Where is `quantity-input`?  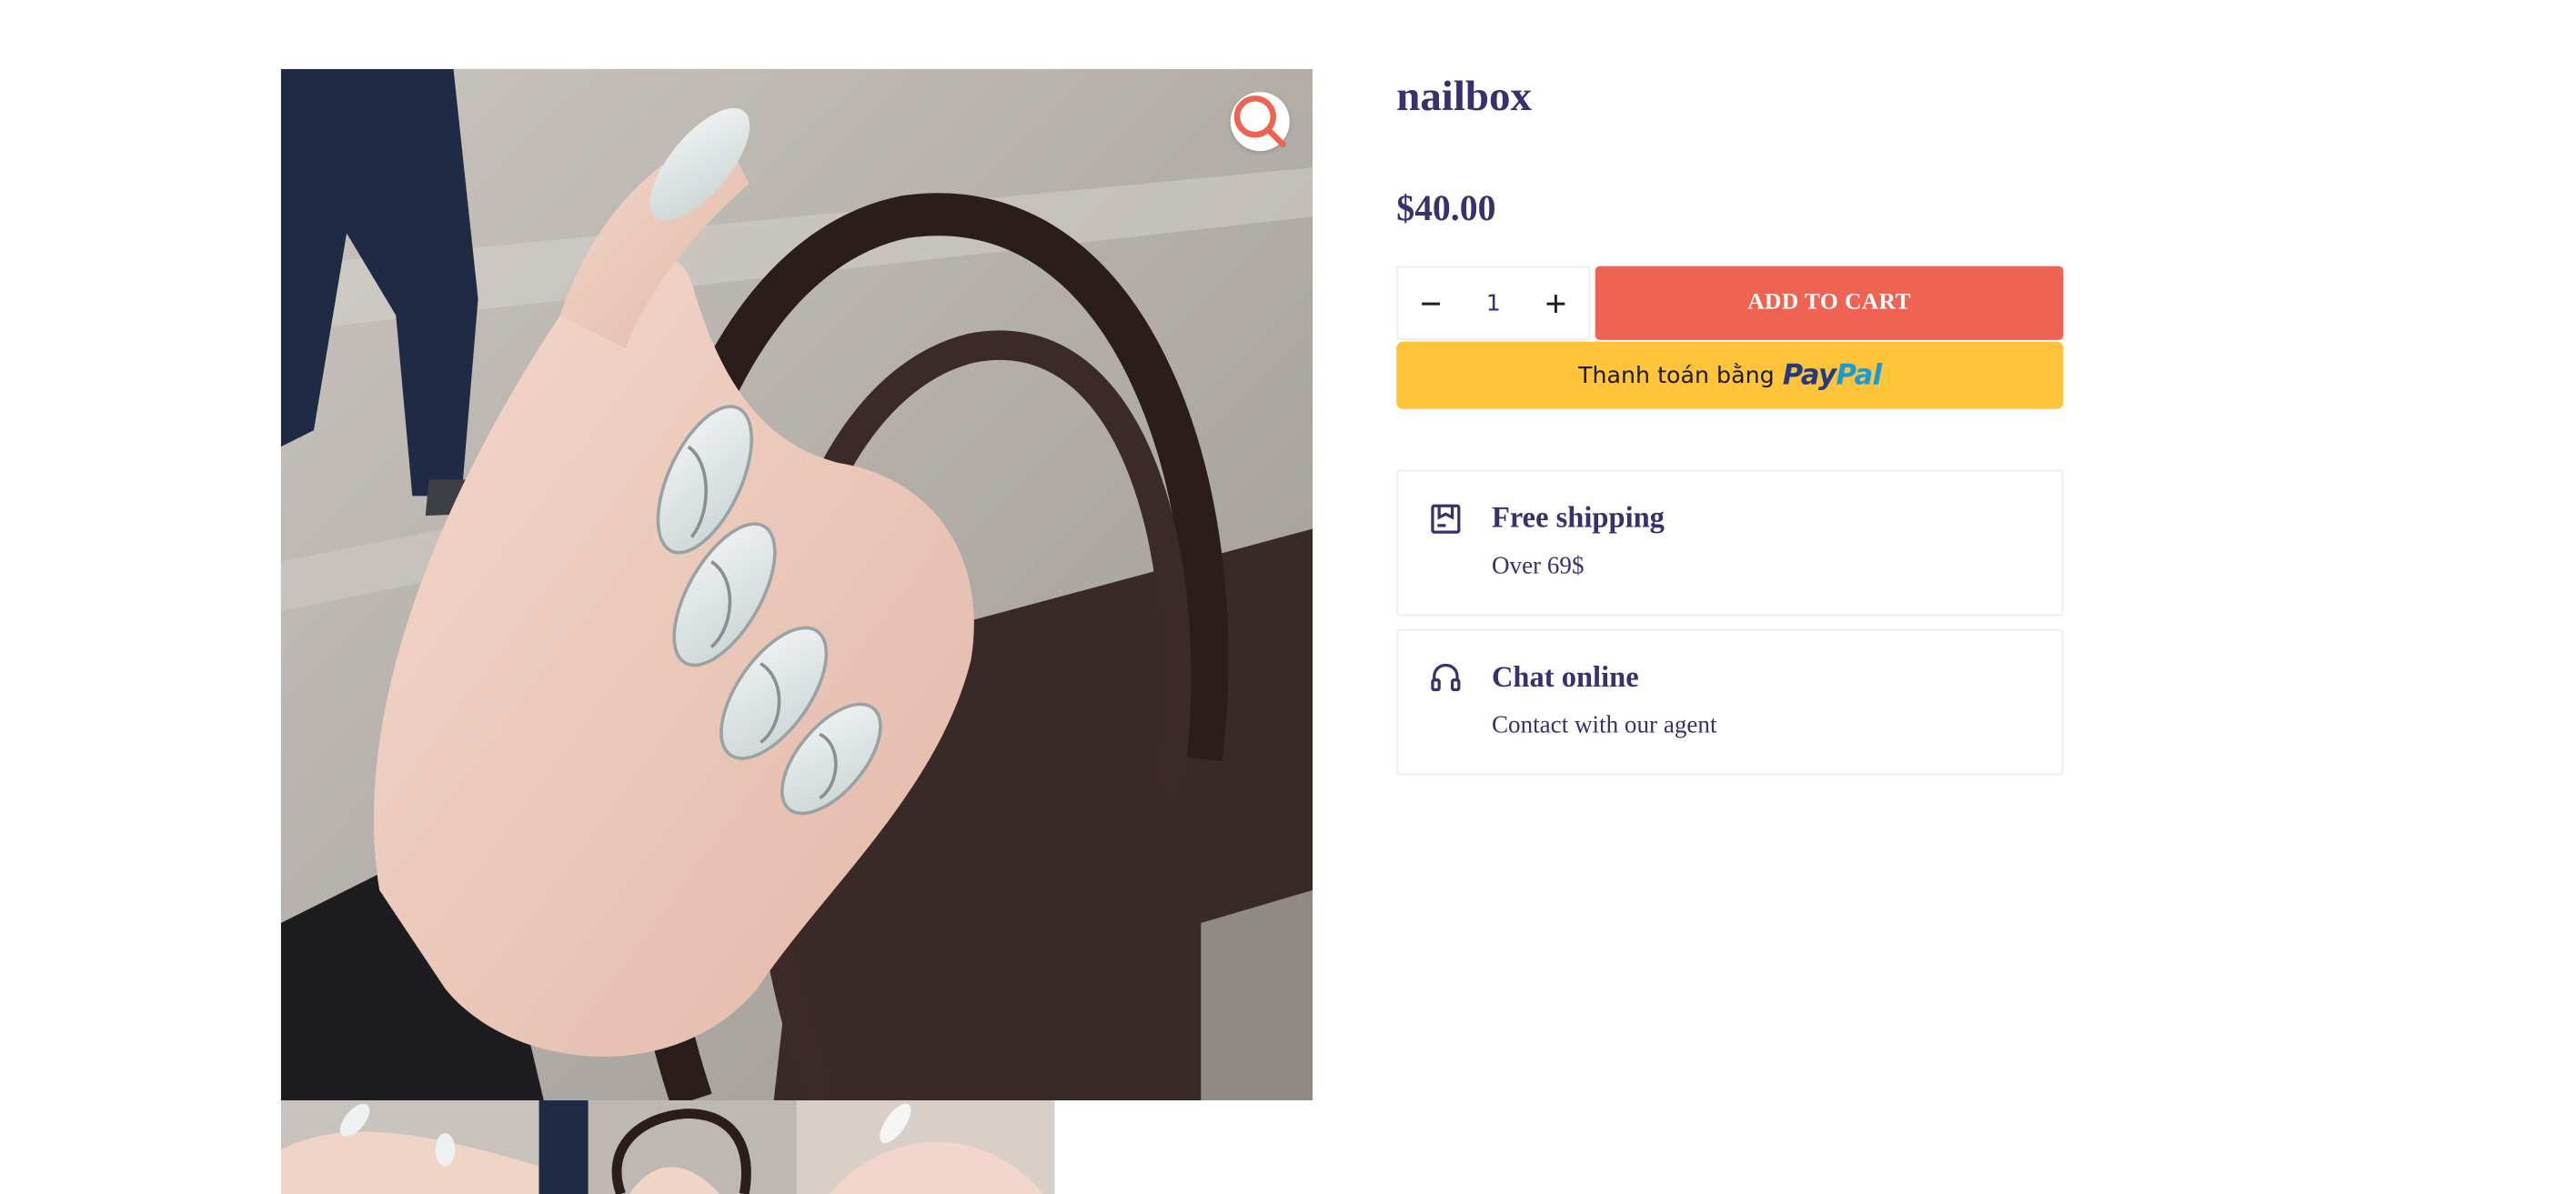
quantity-input is located at coordinates (1493, 302).